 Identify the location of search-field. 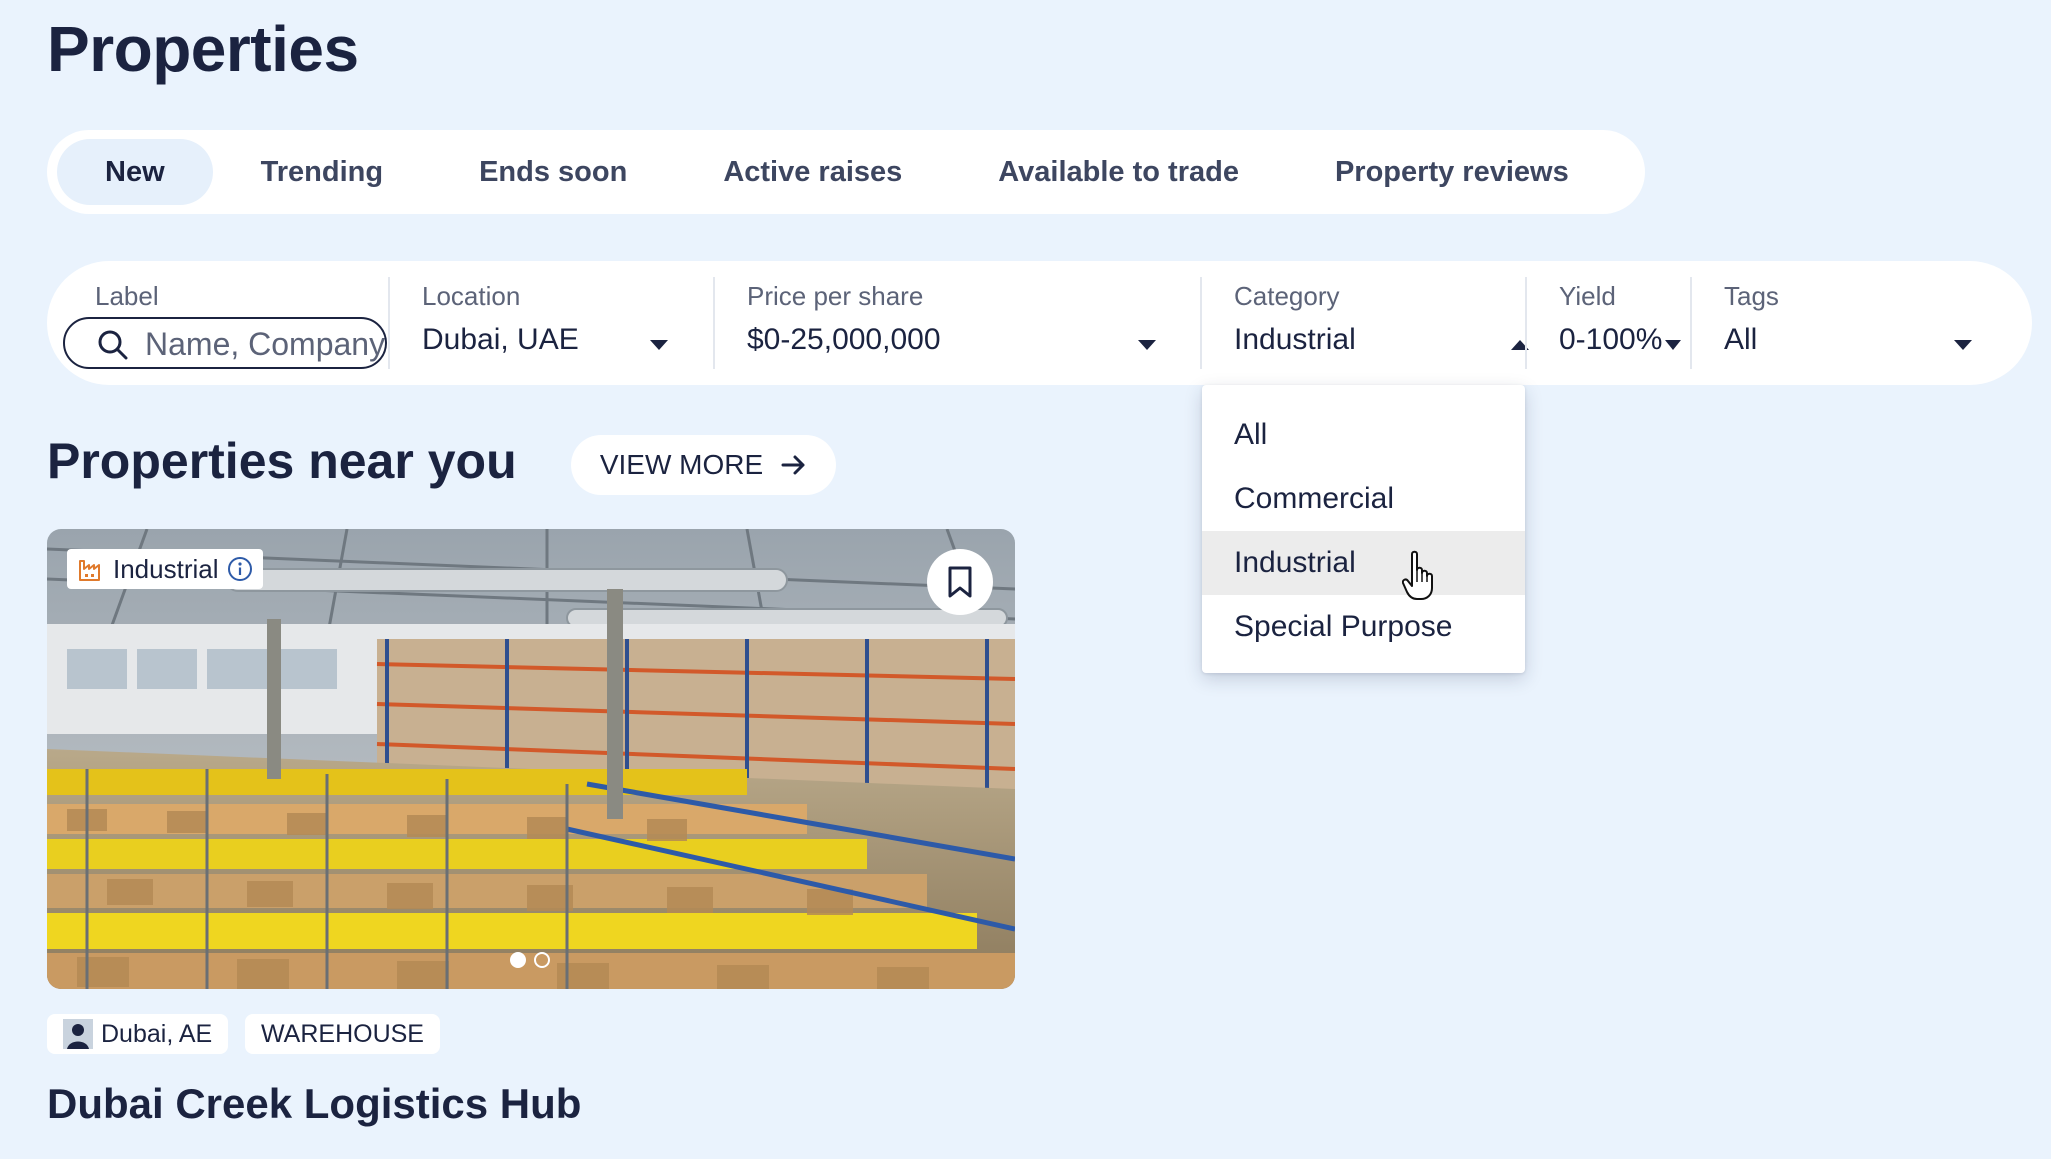
(225, 343).